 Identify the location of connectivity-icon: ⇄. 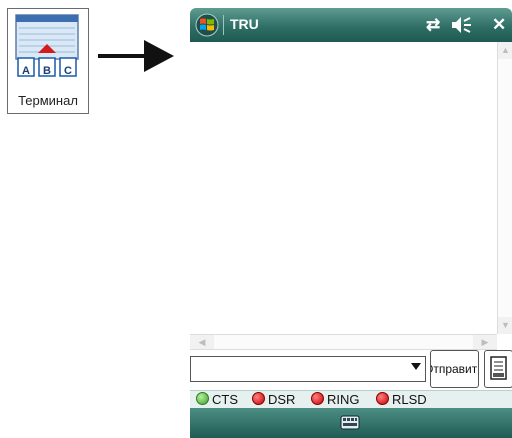
(433, 25).